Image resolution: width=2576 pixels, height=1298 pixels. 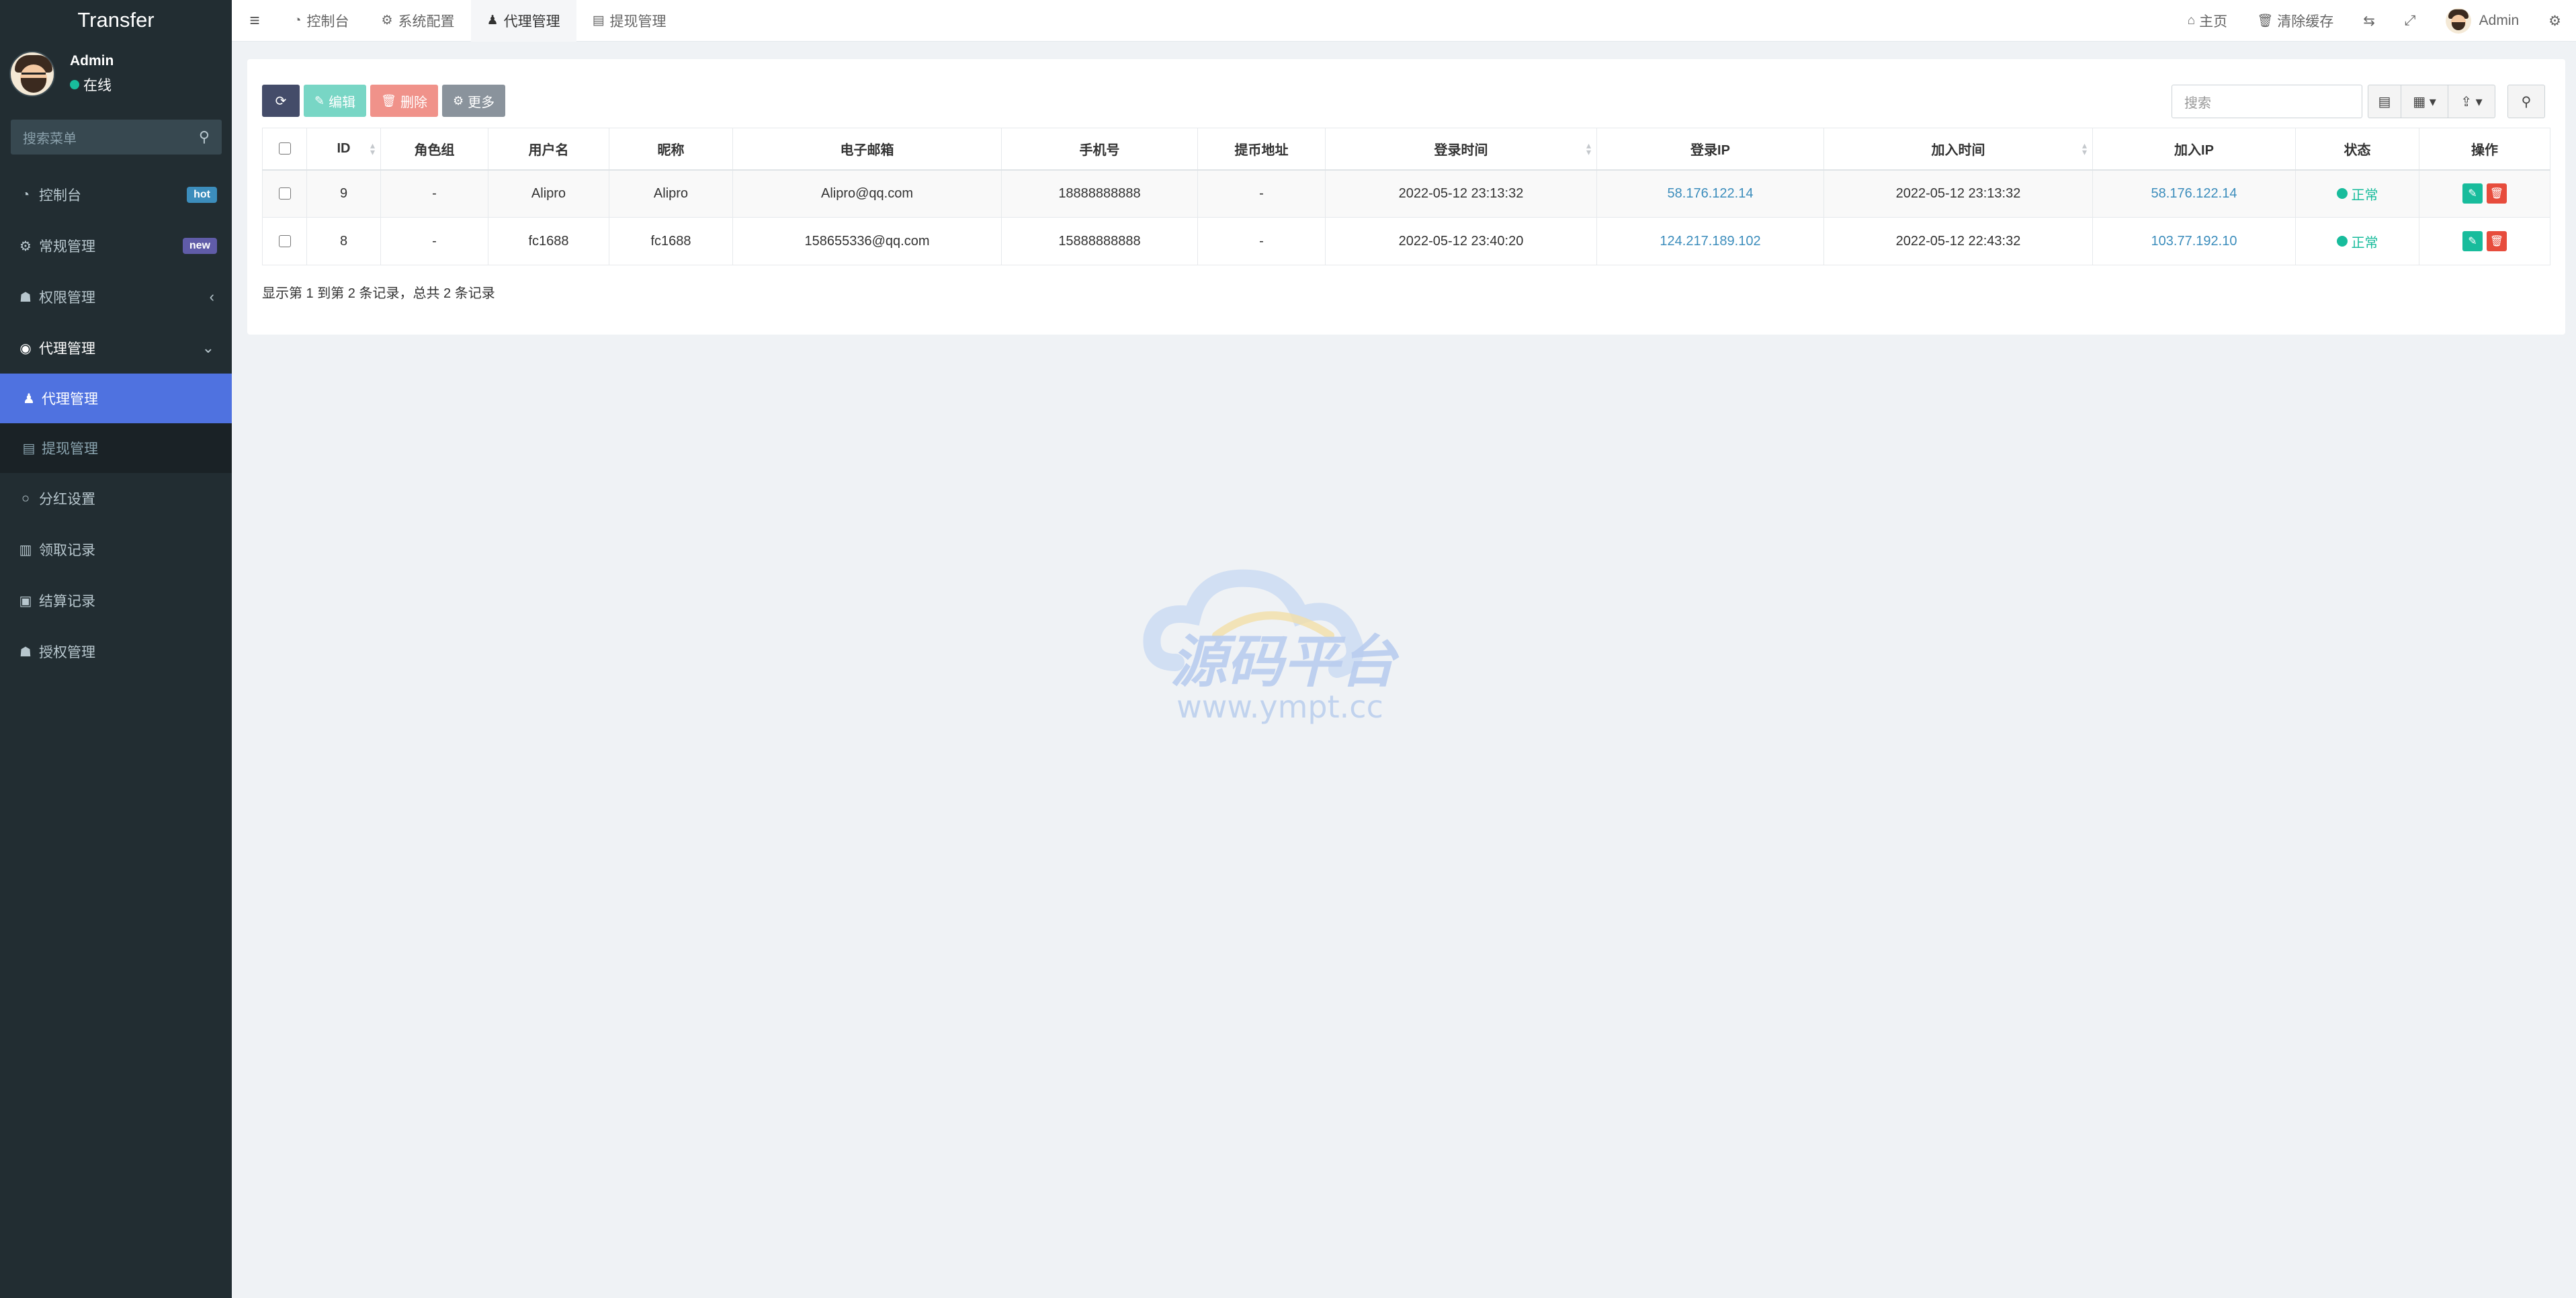 I want to click on sidebar-item-auth: ☗ 权限管理 ‹, so click(x=116, y=296).